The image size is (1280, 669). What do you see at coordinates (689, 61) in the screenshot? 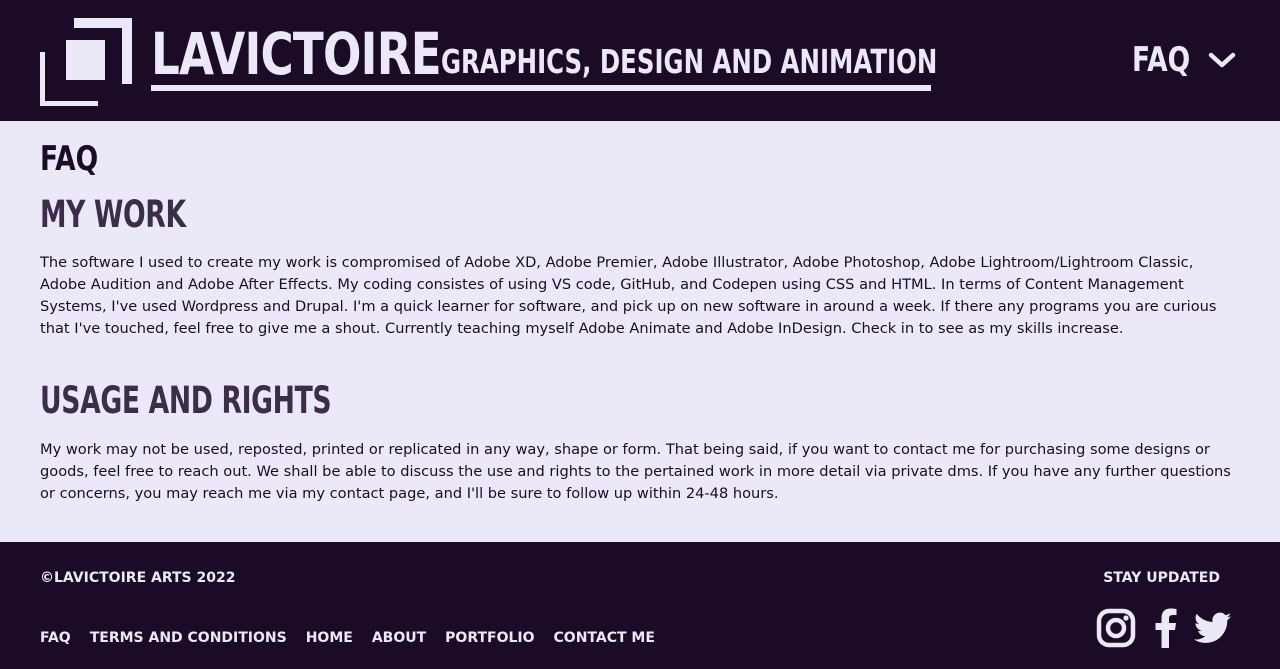
I see `brand-tagline: GRAPHICS, DESIGN AND ANIMATION` at bounding box center [689, 61].